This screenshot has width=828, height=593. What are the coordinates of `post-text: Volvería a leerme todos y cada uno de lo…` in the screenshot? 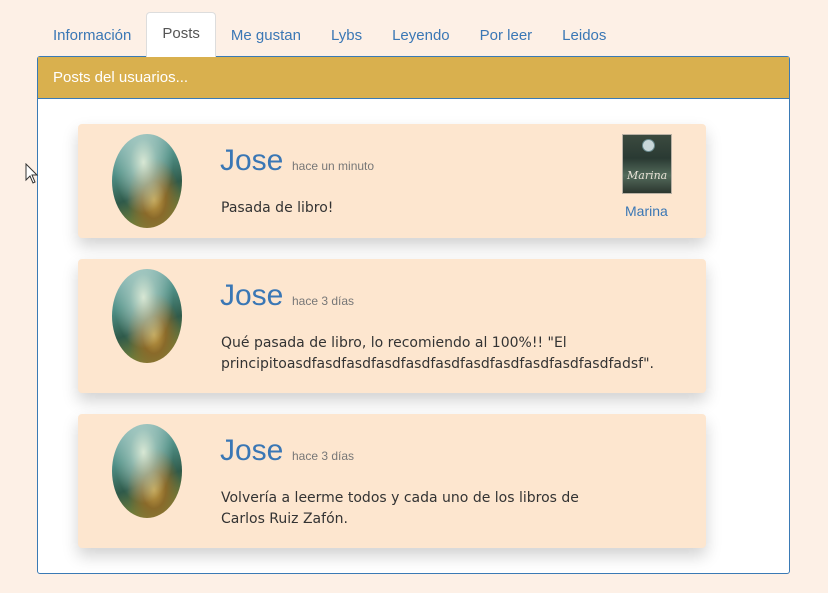 It's located at (400, 509).